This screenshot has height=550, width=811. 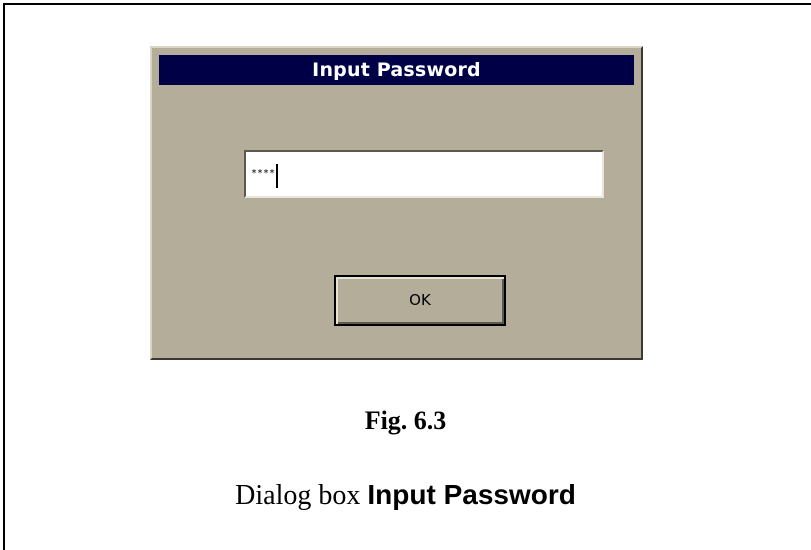 I want to click on dialog-title-bar: Input Password, so click(x=396, y=70).